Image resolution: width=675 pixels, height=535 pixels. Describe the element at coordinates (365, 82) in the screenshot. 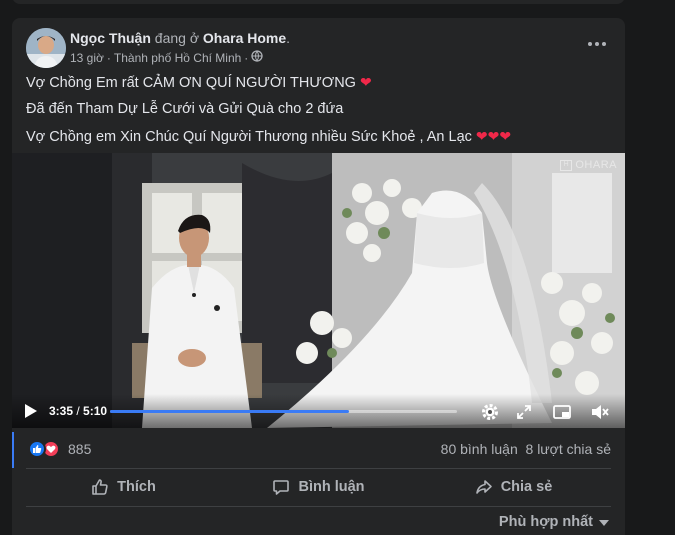

I see `heart-emoji: ❤` at that location.